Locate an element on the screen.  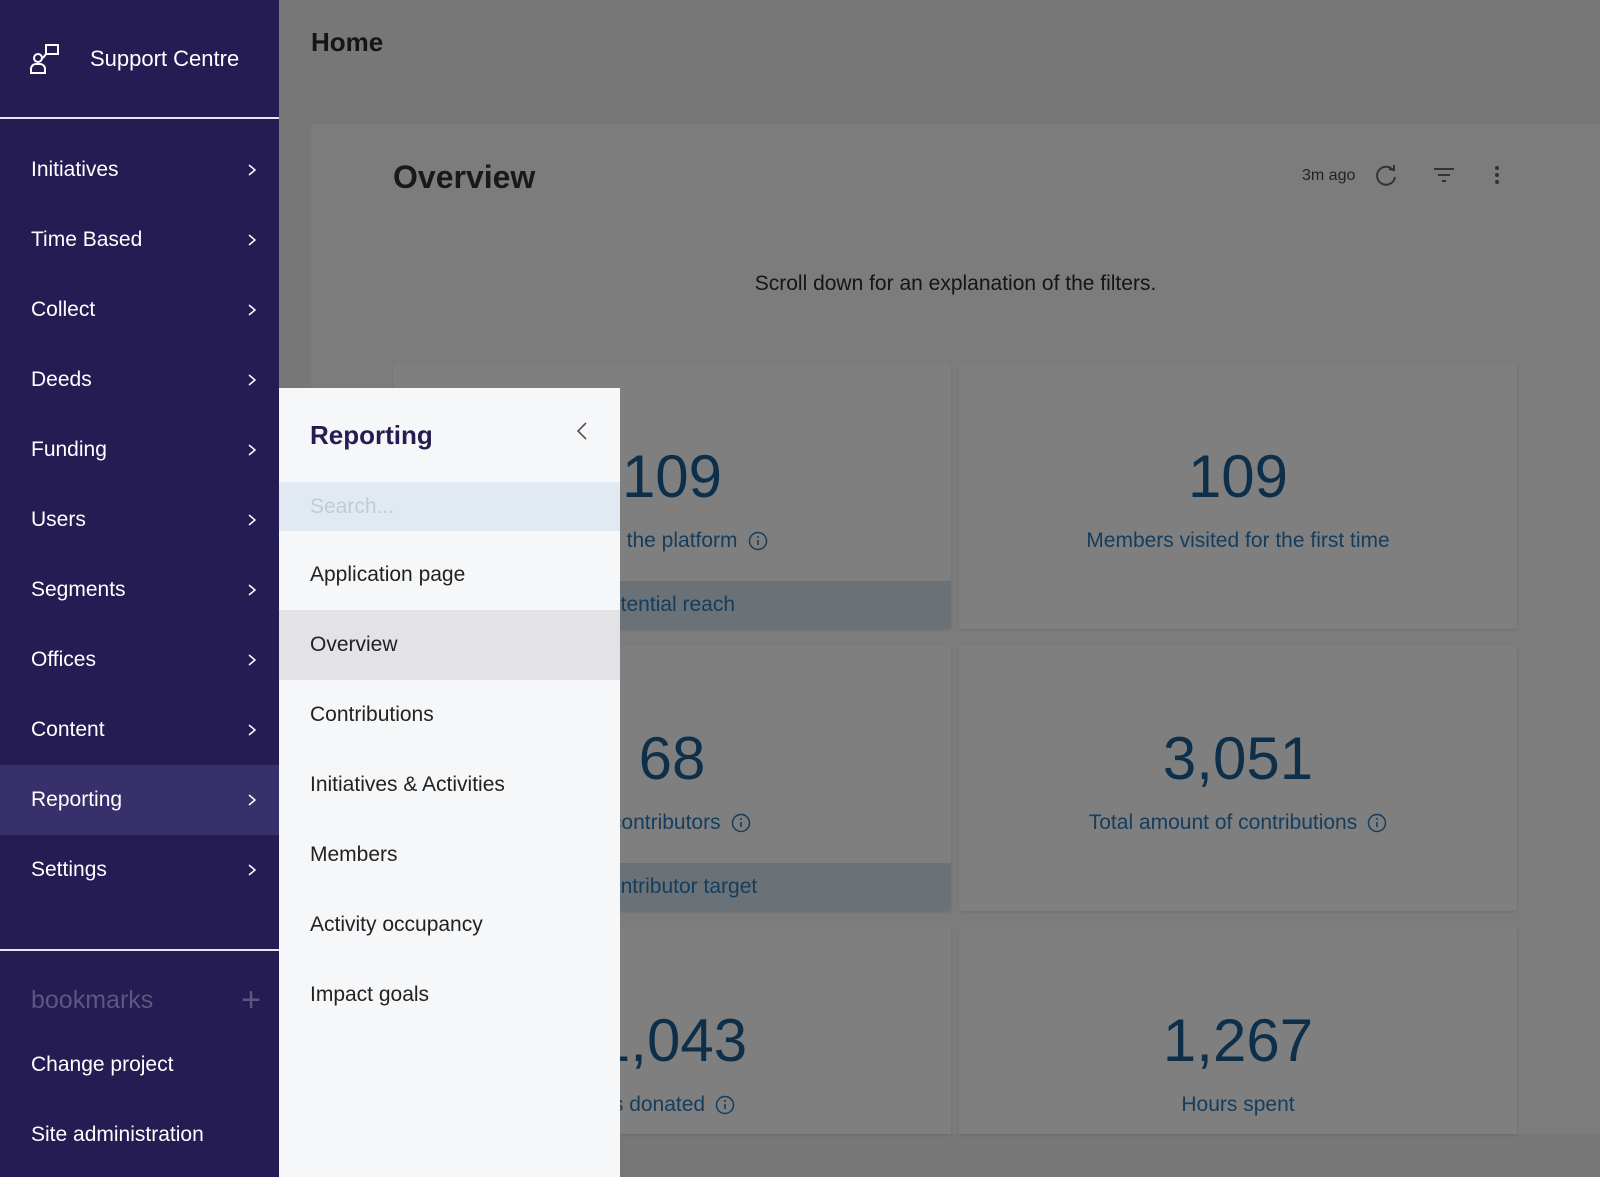
search-input is located at coordinates (449, 506).